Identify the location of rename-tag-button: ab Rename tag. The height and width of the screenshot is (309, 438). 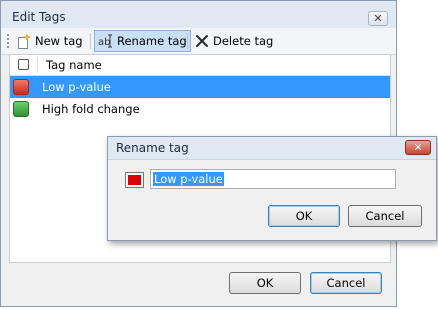
(142, 41).